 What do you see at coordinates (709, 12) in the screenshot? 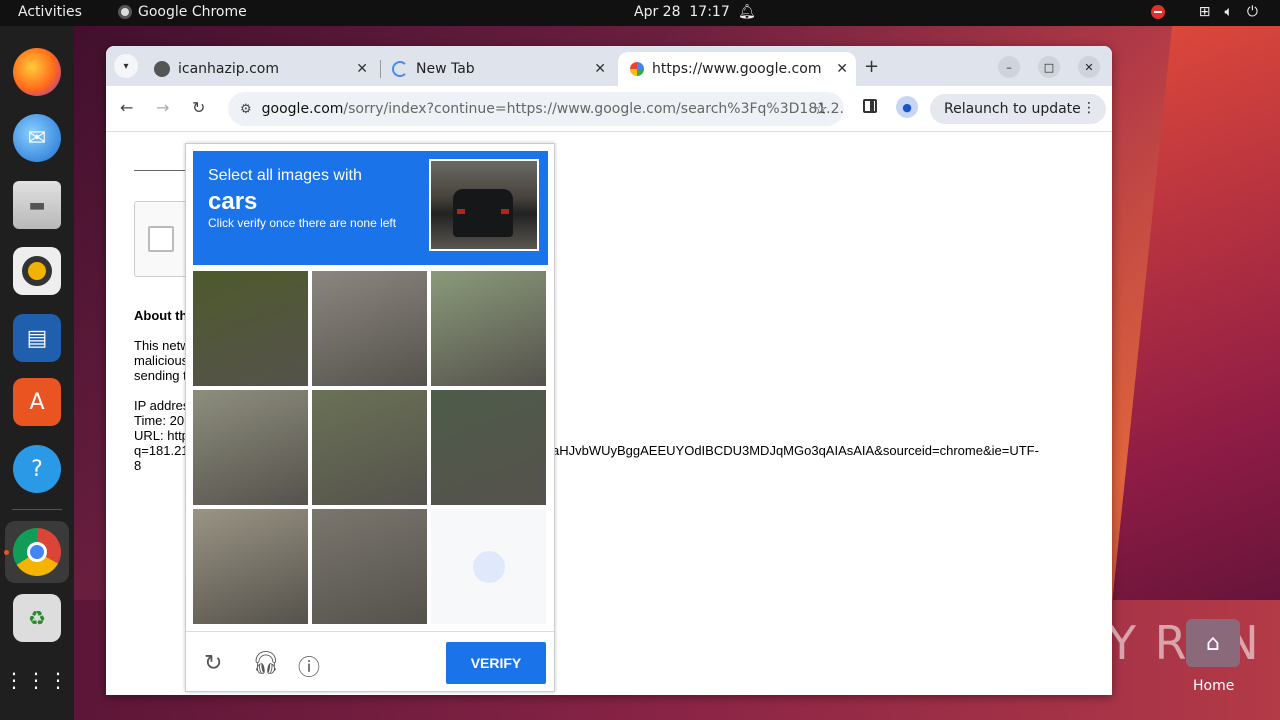
I see `time-text: 17:17` at bounding box center [709, 12].